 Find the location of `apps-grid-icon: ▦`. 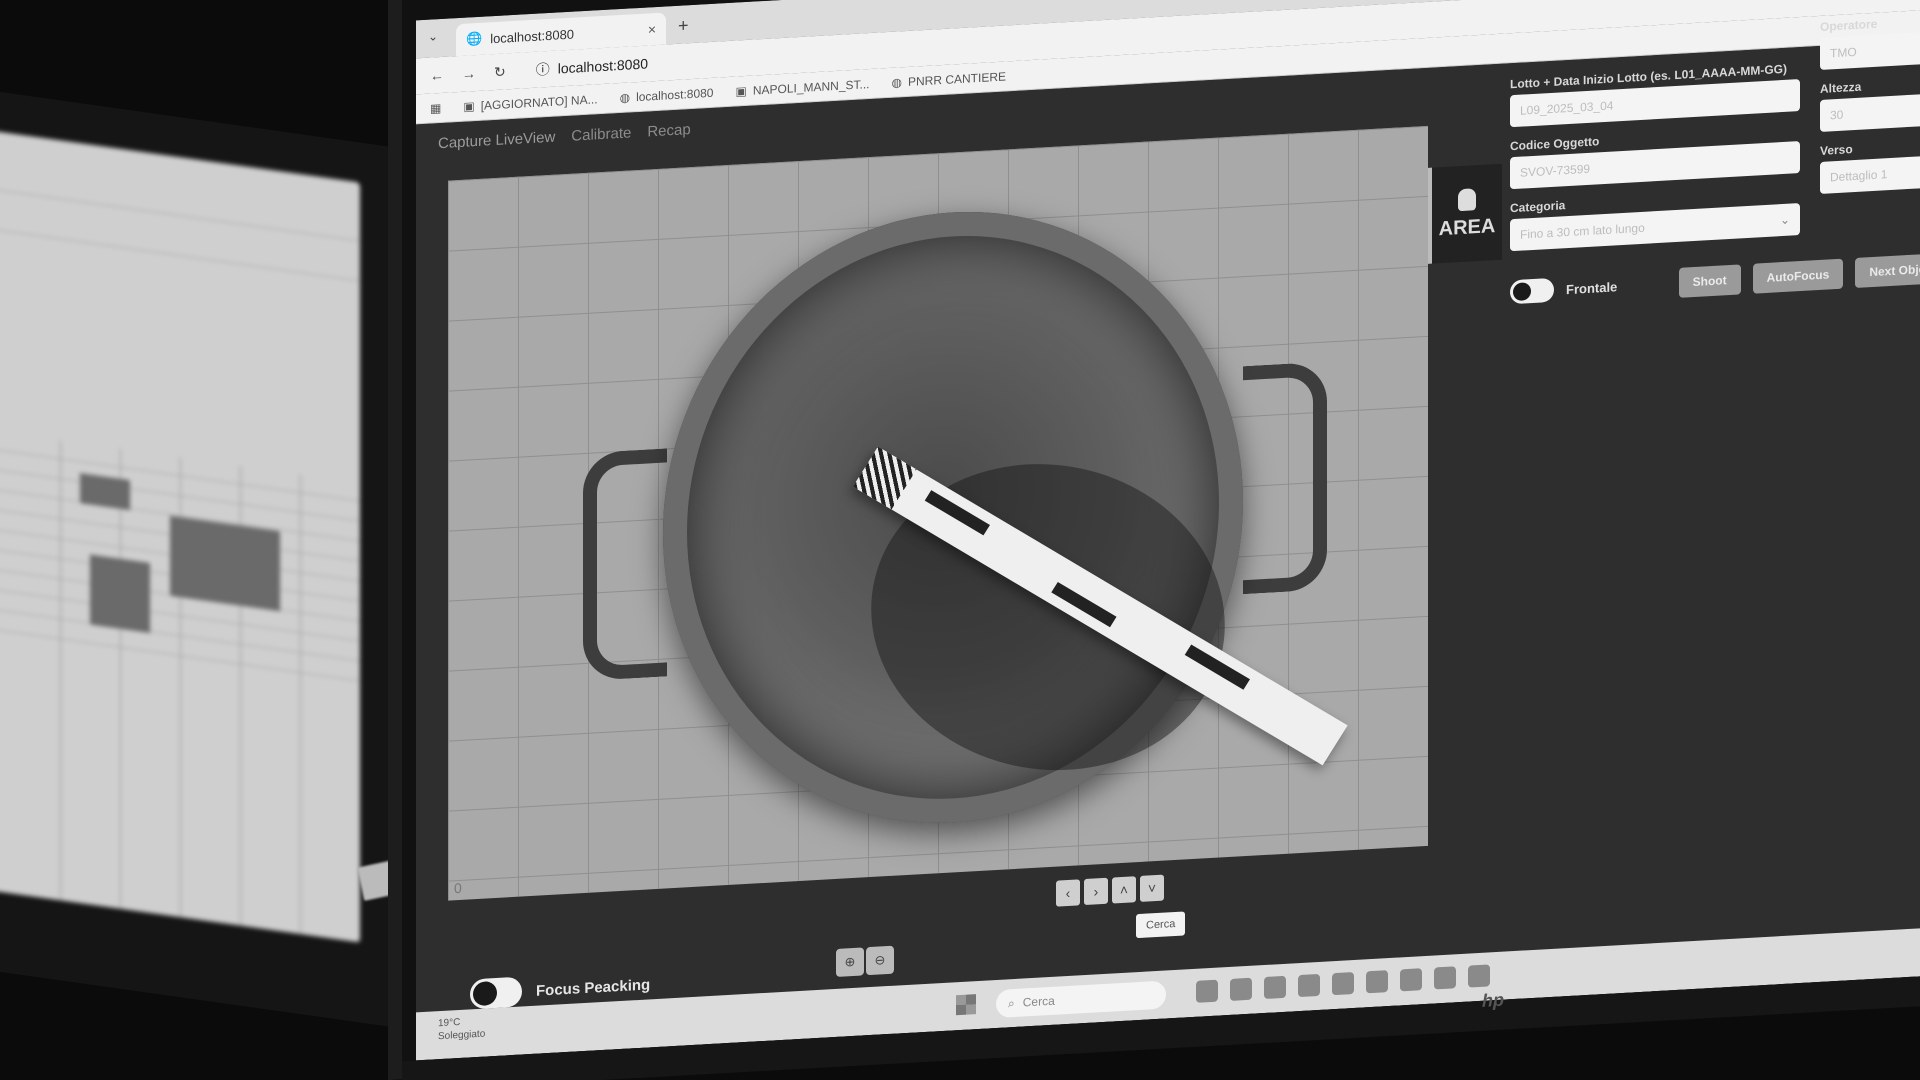

apps-grid-icon: ▦ is located at coordinates (435, 108).